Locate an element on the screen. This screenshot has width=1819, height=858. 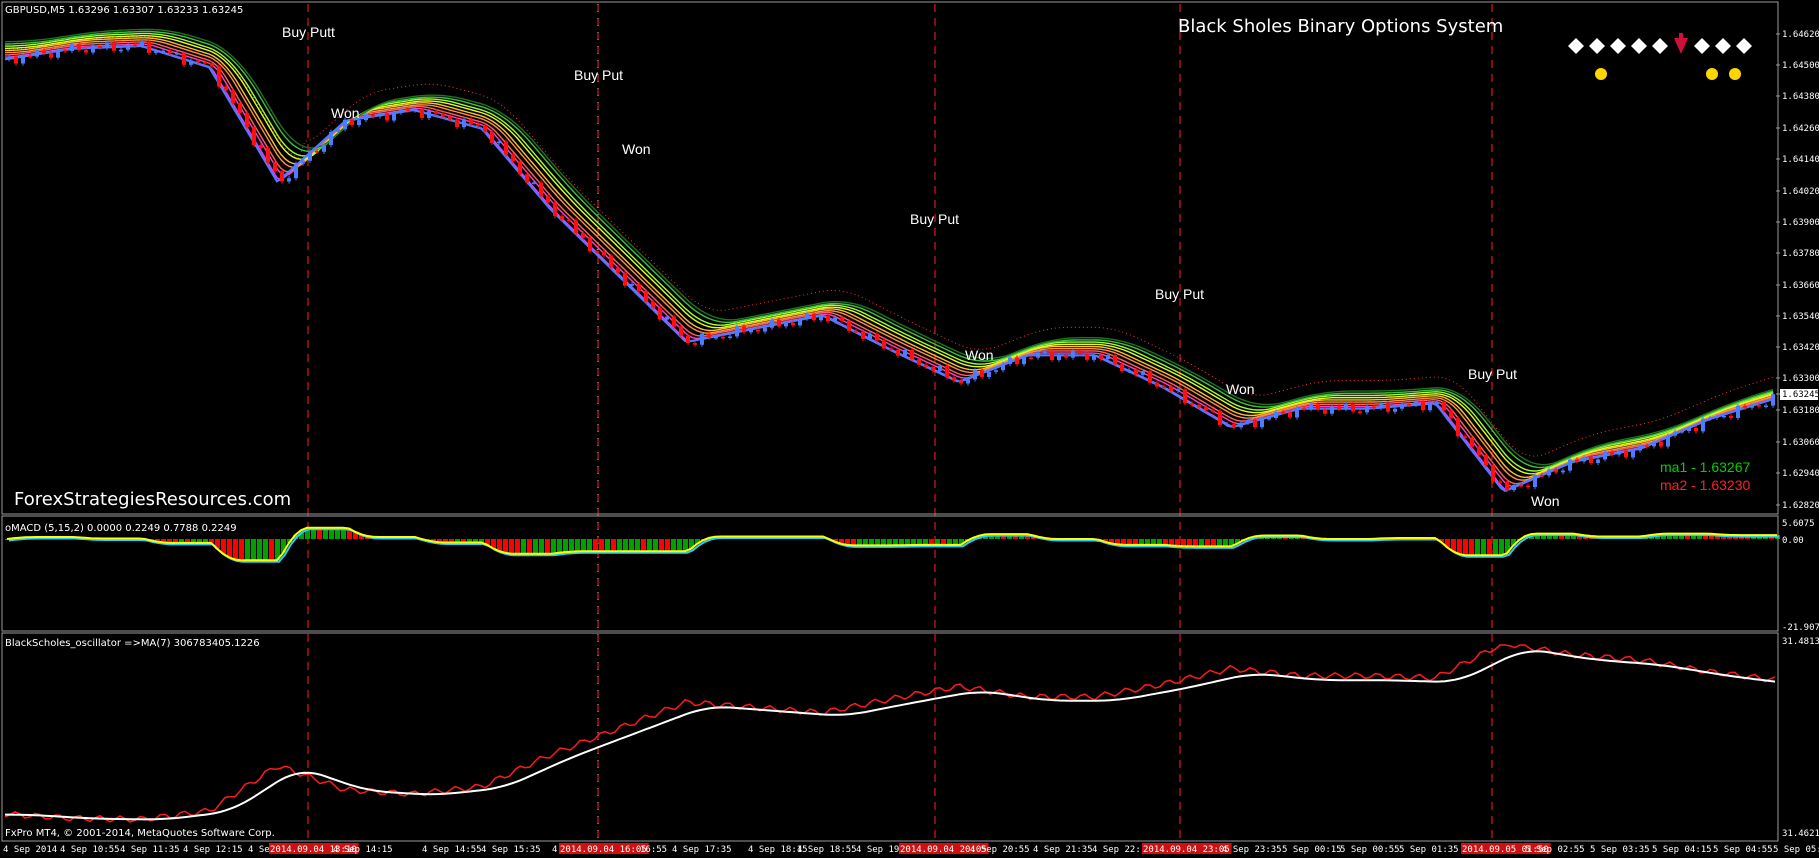
yellow-dot-icon is located at coordinates (1601, 74).